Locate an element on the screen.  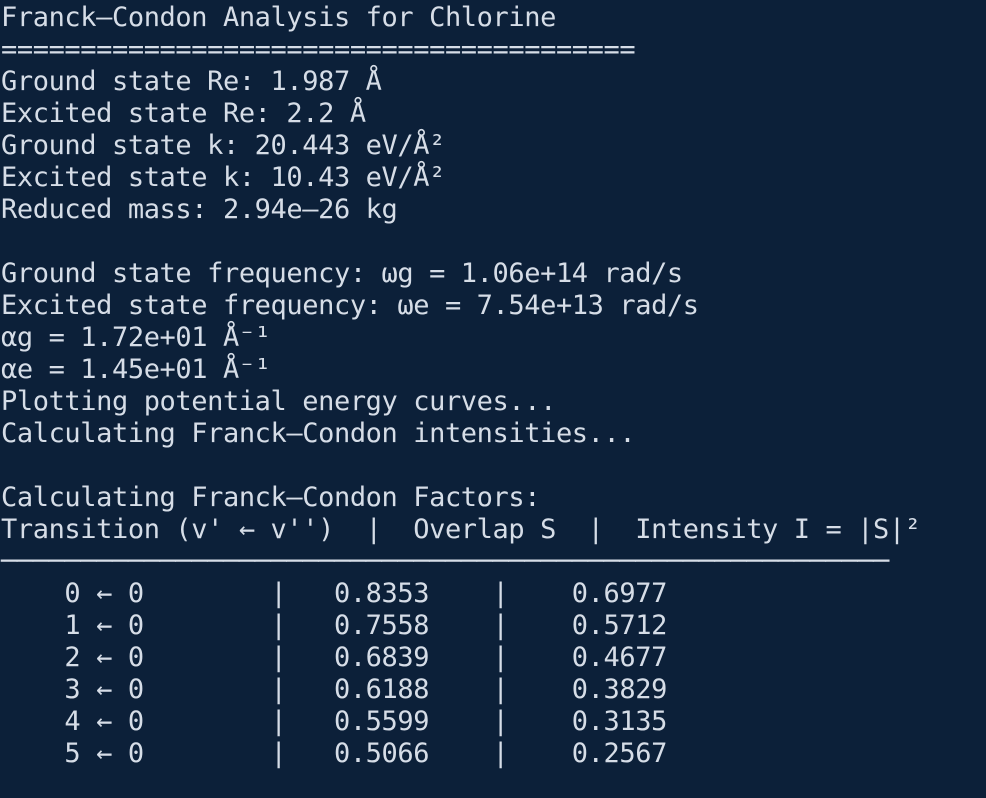
table-row: 4 ← 0 | 0.5599 | 0.3135 is located at coordinates (334, 721).